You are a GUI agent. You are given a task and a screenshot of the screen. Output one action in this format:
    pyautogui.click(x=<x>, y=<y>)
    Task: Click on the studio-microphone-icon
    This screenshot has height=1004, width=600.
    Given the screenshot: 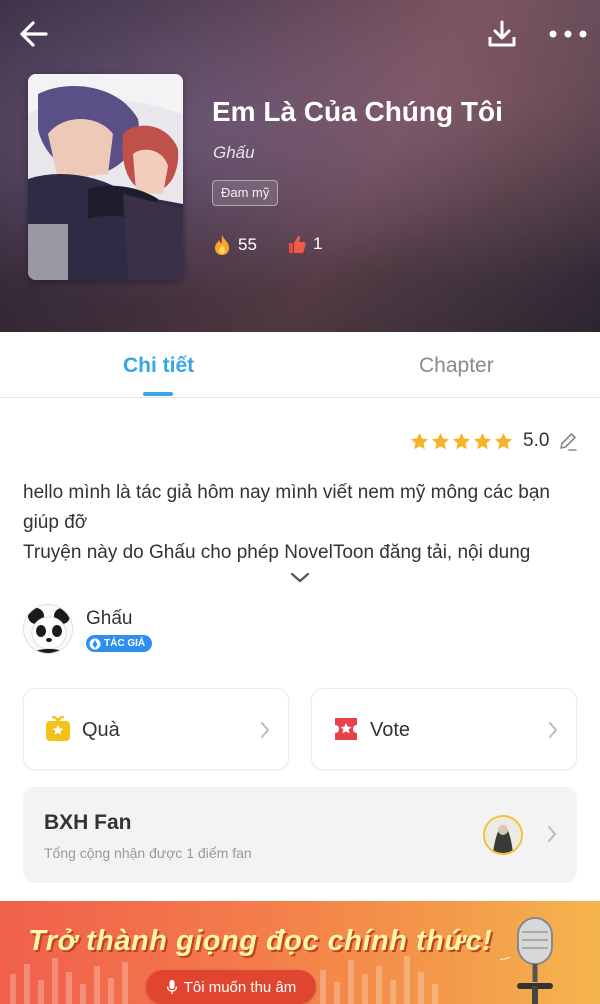 What is the action you would take?
    pyautogui.click(x=526, y=960)
    